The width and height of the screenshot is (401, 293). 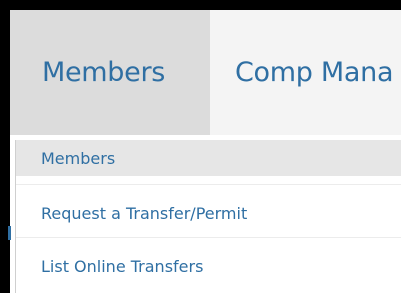 I want to click on dropdown-item-members-label: Members, so click(x=78, y=158).